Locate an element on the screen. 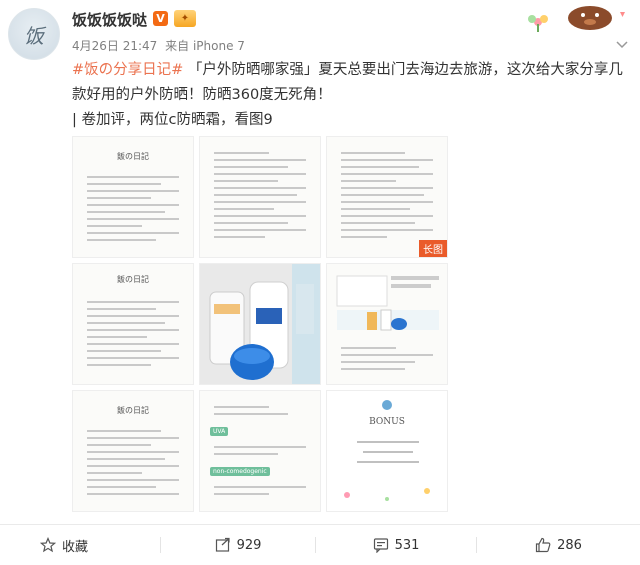  thumbs-up-icon is located at coordinates (543, 545).